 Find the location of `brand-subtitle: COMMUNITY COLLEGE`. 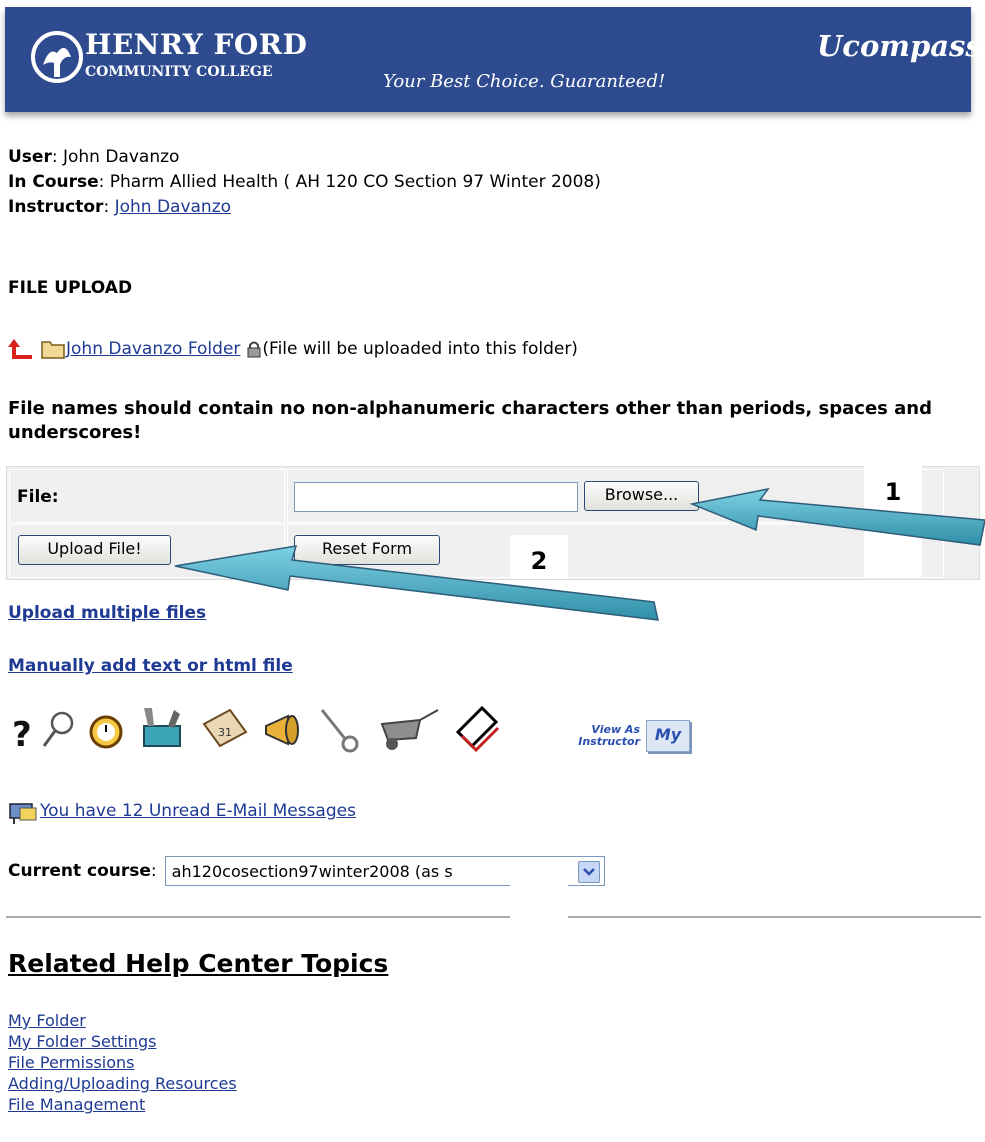

brand-subtitle: COMMUNITY COLLEGE is located at coordinates (179, 72).